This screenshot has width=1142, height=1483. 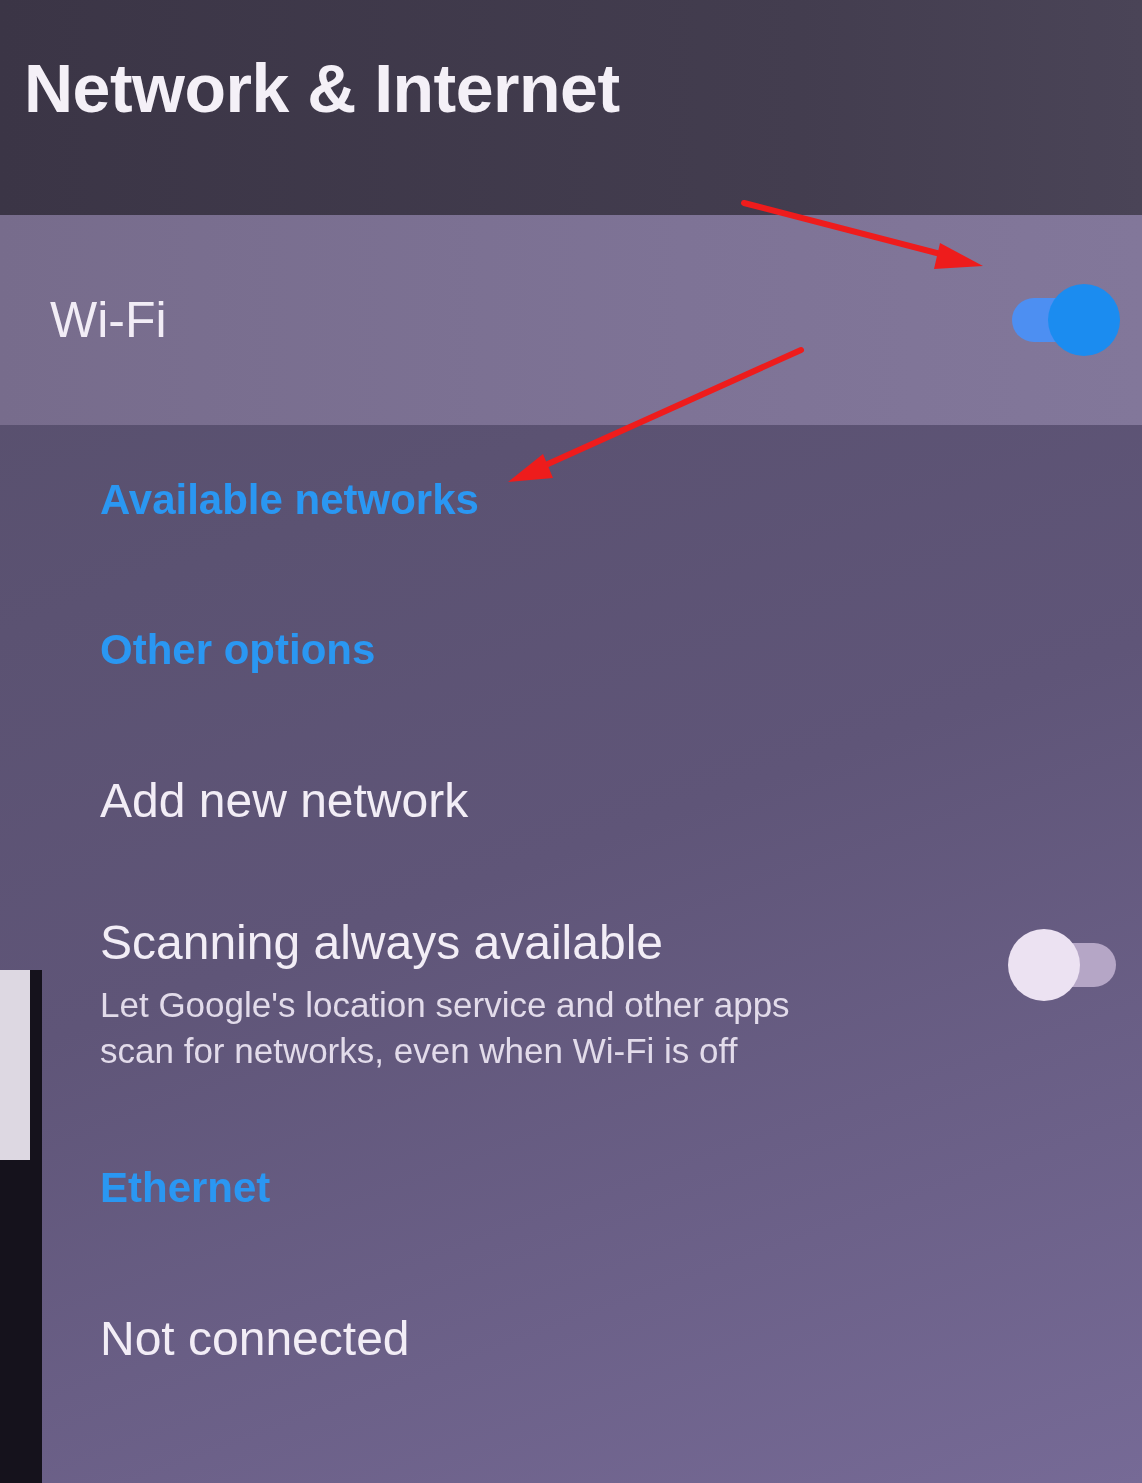 What do you see at coordinates (289, 500) in the screenshot?
I see `section-header: Available networks` at bounding box center [289, 500].